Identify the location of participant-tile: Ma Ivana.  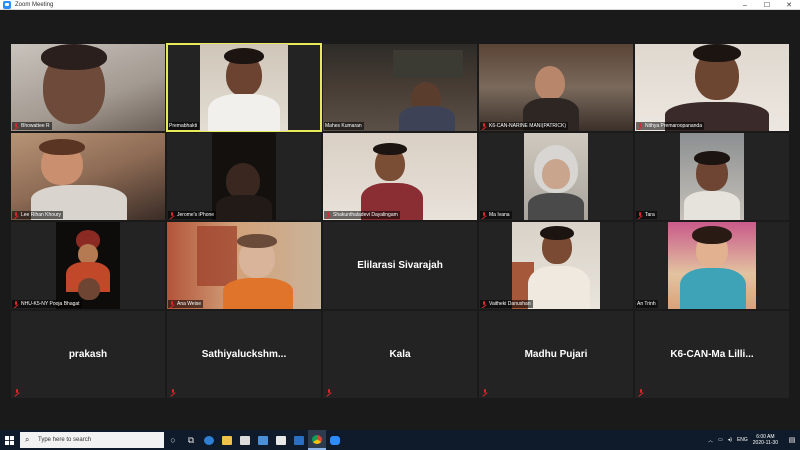
(556, 176).